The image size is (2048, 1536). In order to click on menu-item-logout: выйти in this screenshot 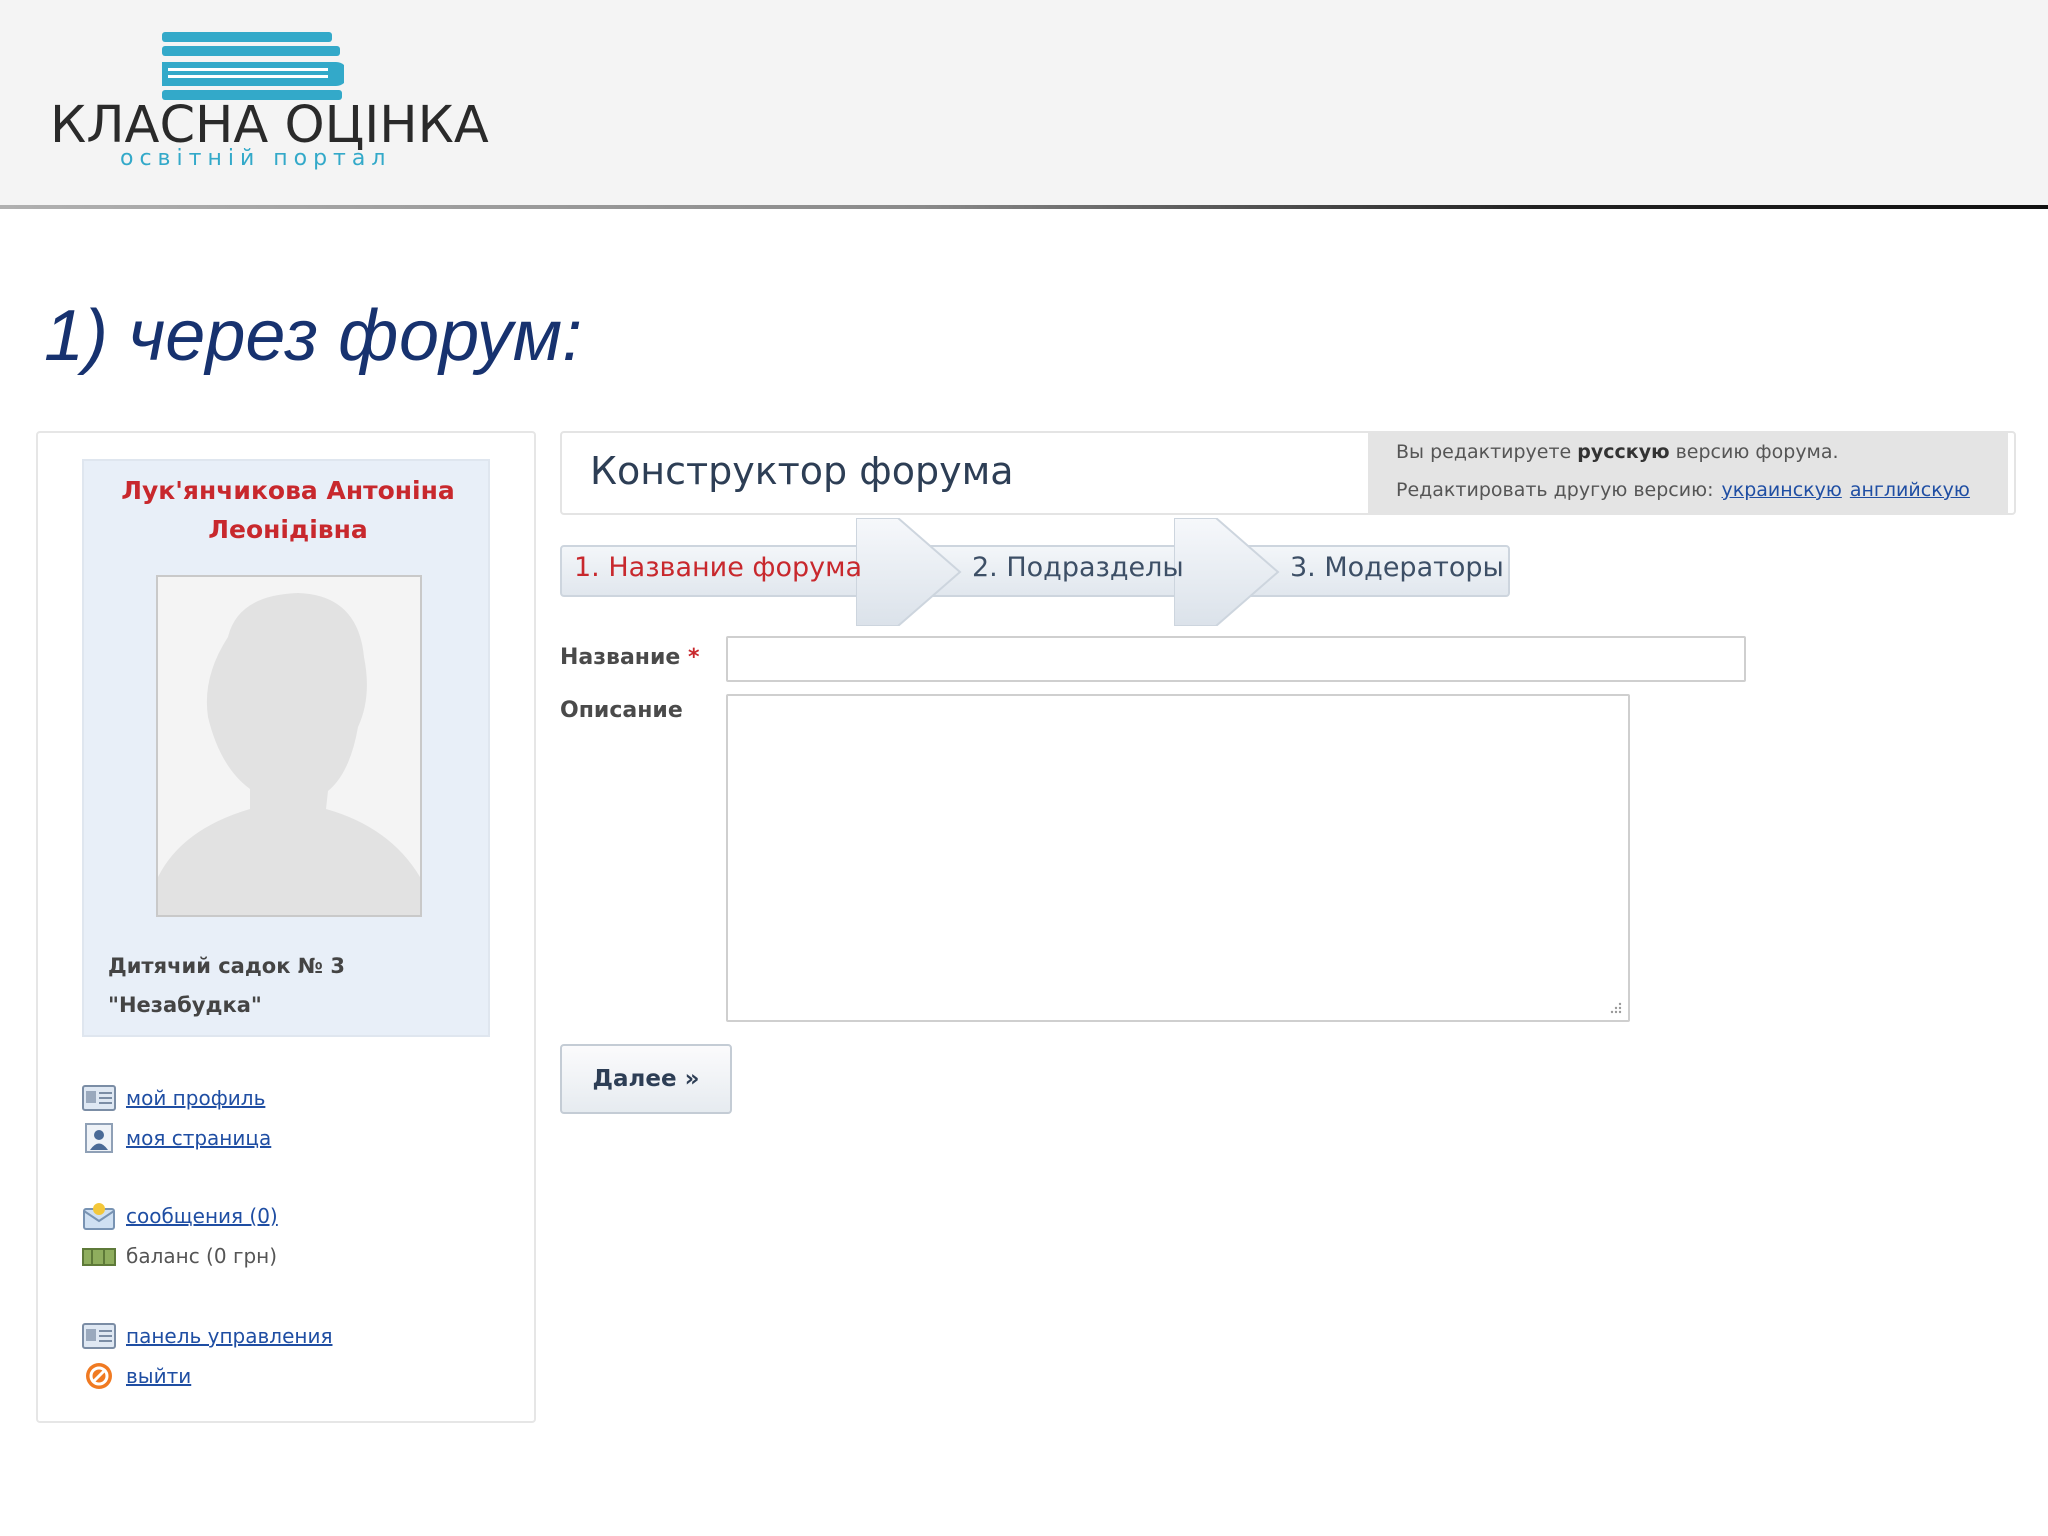, I will do `click(136, 1376)`.